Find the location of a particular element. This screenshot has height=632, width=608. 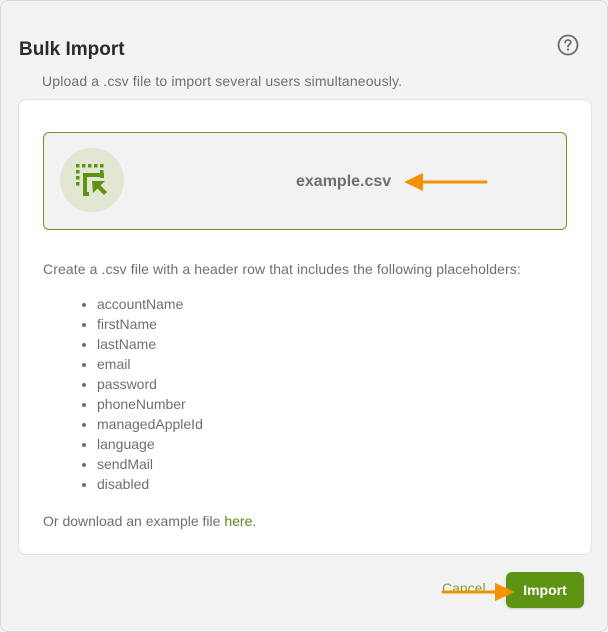

dialog-title: Bulk Import is located at coordinates (72, 49).